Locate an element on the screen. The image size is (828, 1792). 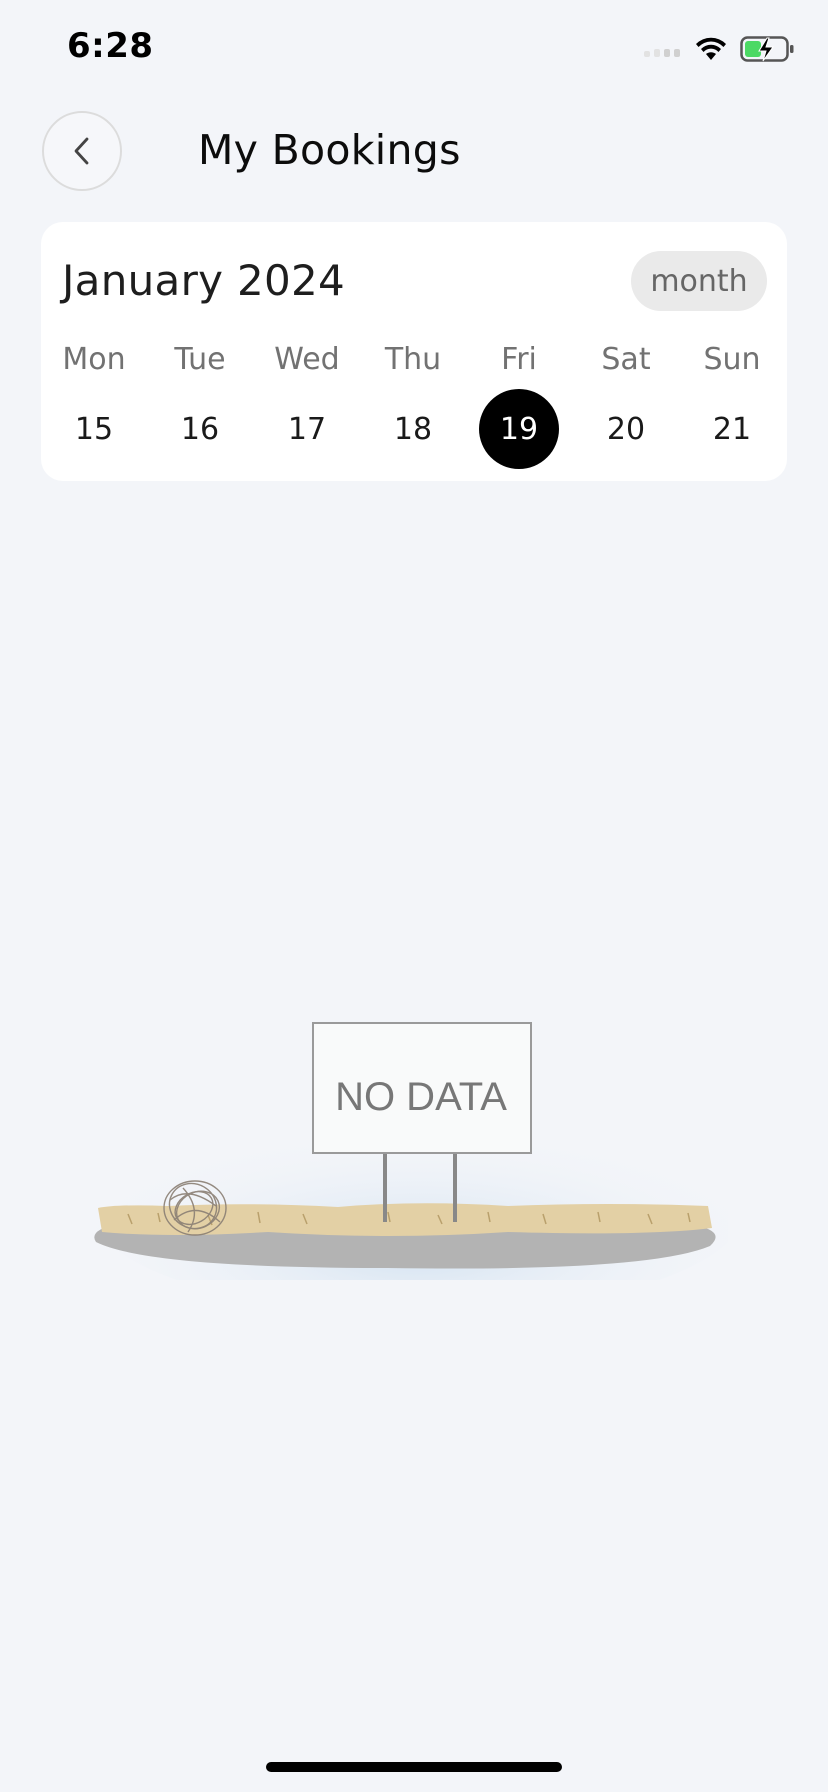
month-label: January 2024 is located at coordinates (204, 280).